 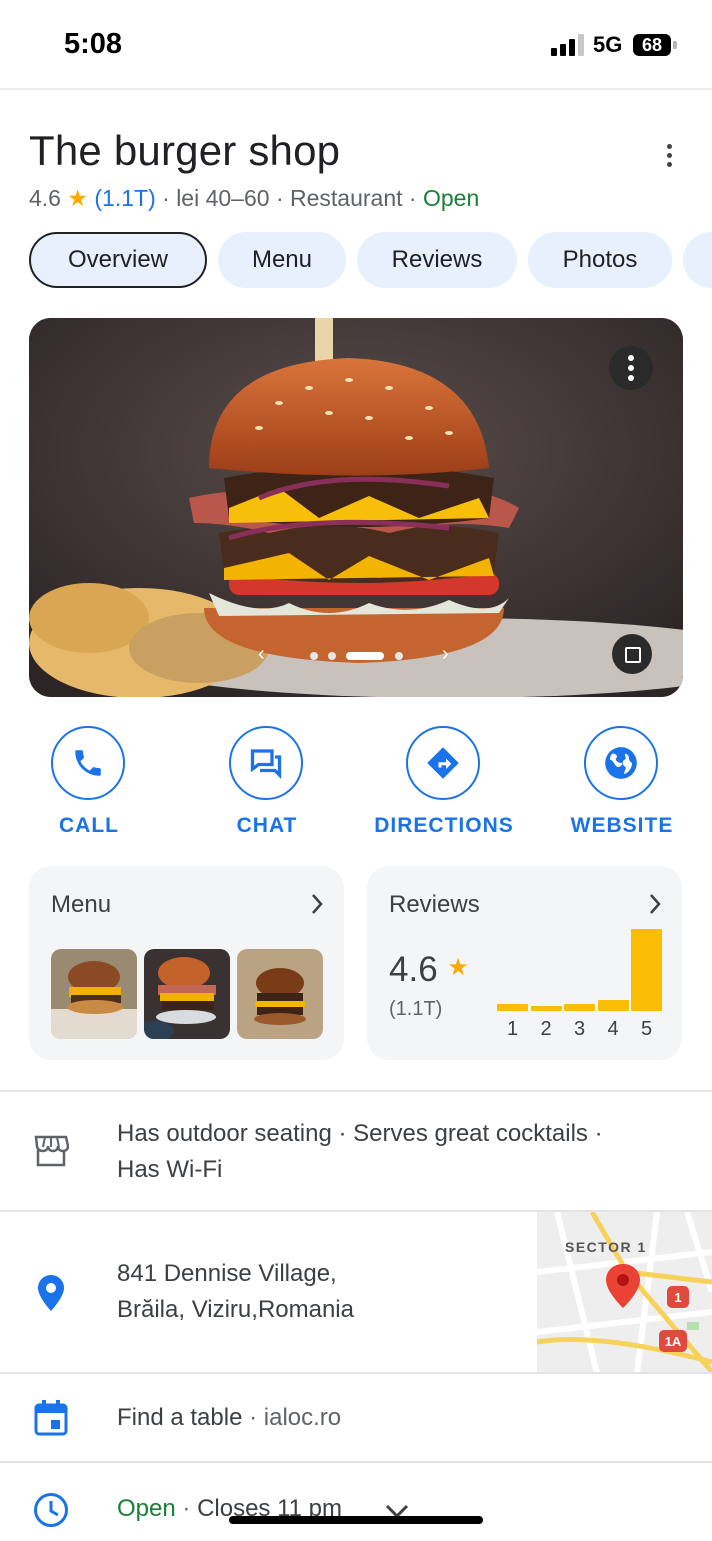 I want to click on find-table-label: Find a table, so click(x=180, y=1417).